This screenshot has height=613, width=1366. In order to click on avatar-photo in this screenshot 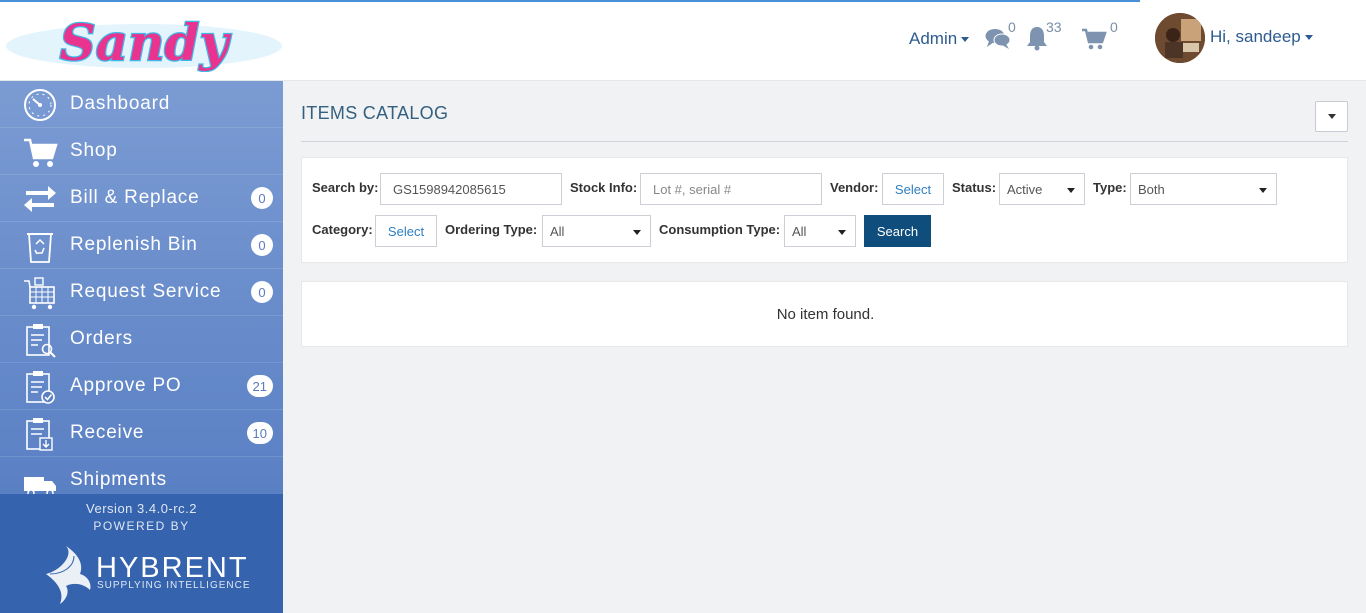, I will do `click(1180, 38)`.